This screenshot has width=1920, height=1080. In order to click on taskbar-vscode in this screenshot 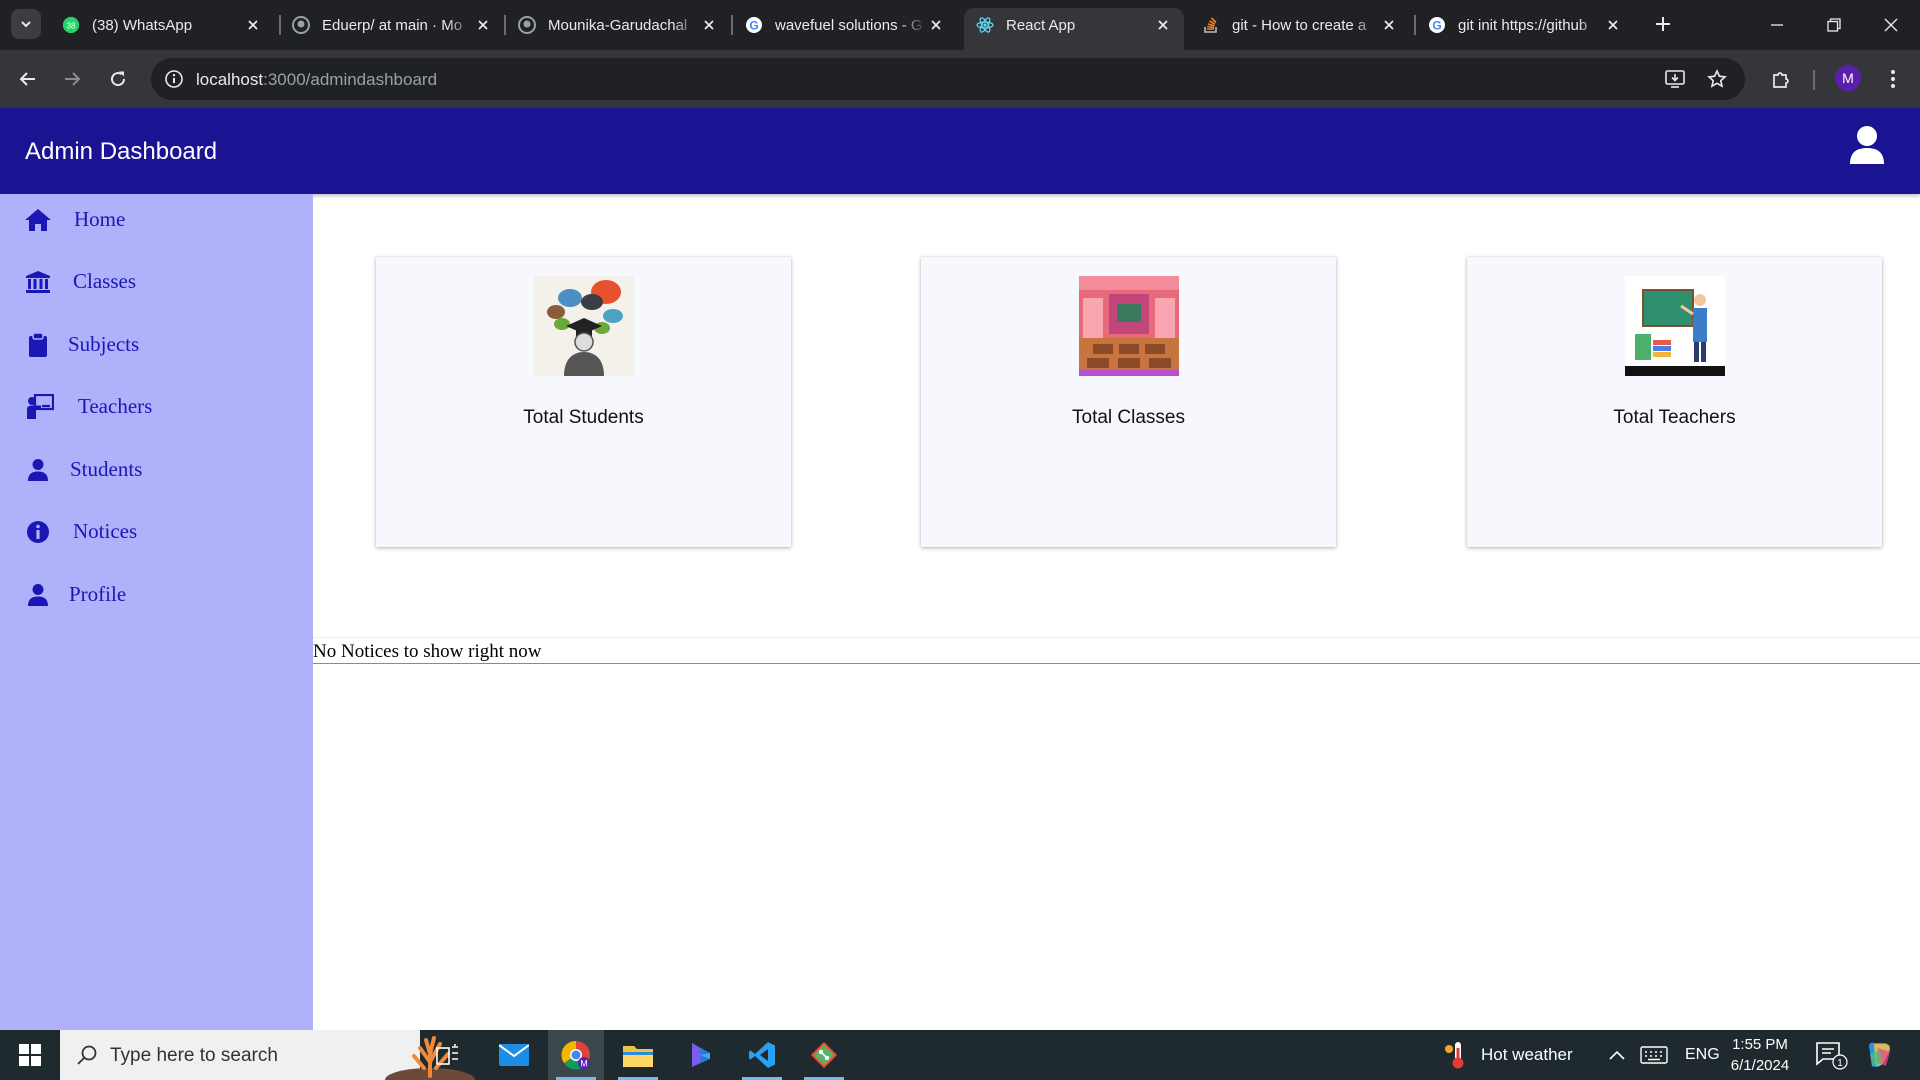, I will do `click(762, 1055)`.